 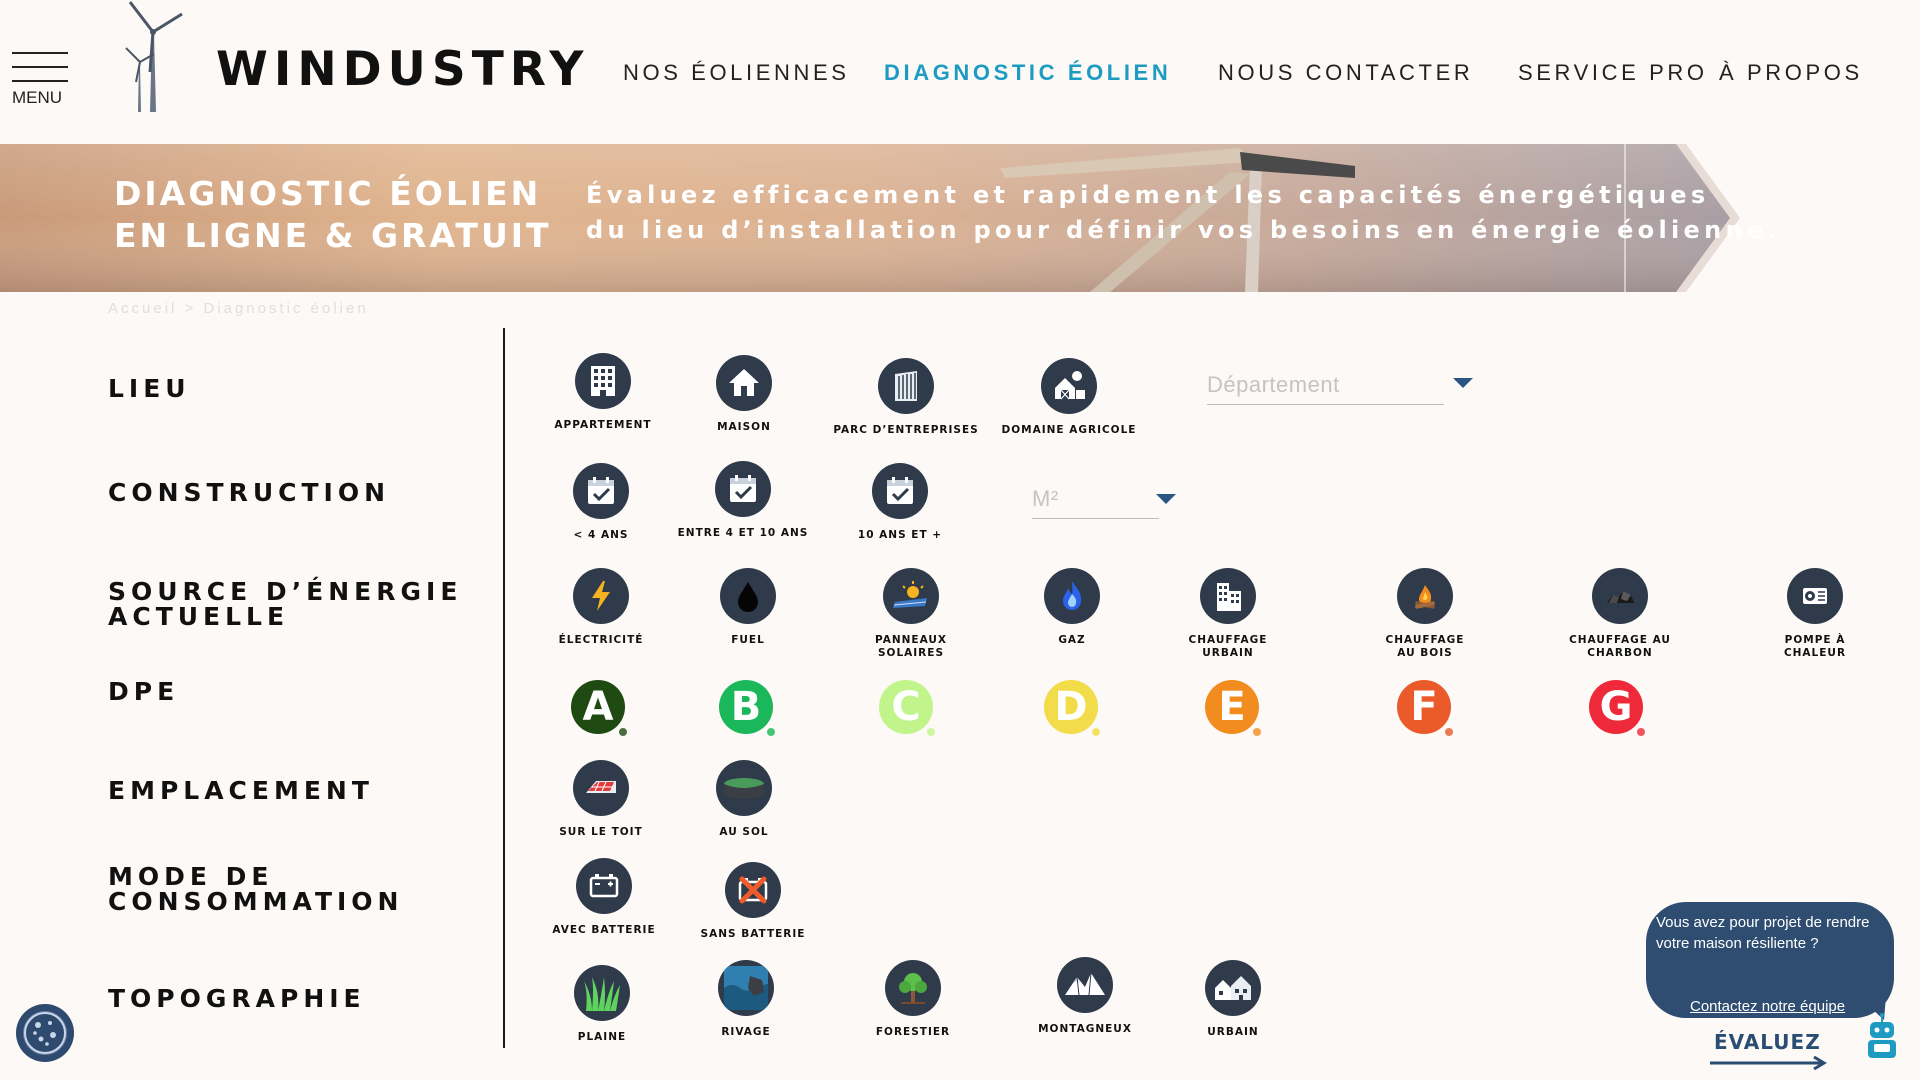 I want to click on option-label: CHAUFFAGE AU CHARBON, so click(x=1620, y=647).